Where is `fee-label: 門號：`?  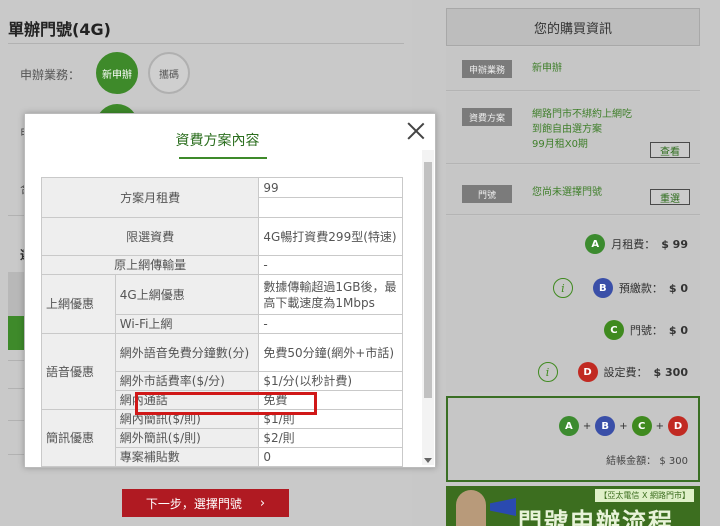 fee-label: 門號： is located at coordinates (646, 330).